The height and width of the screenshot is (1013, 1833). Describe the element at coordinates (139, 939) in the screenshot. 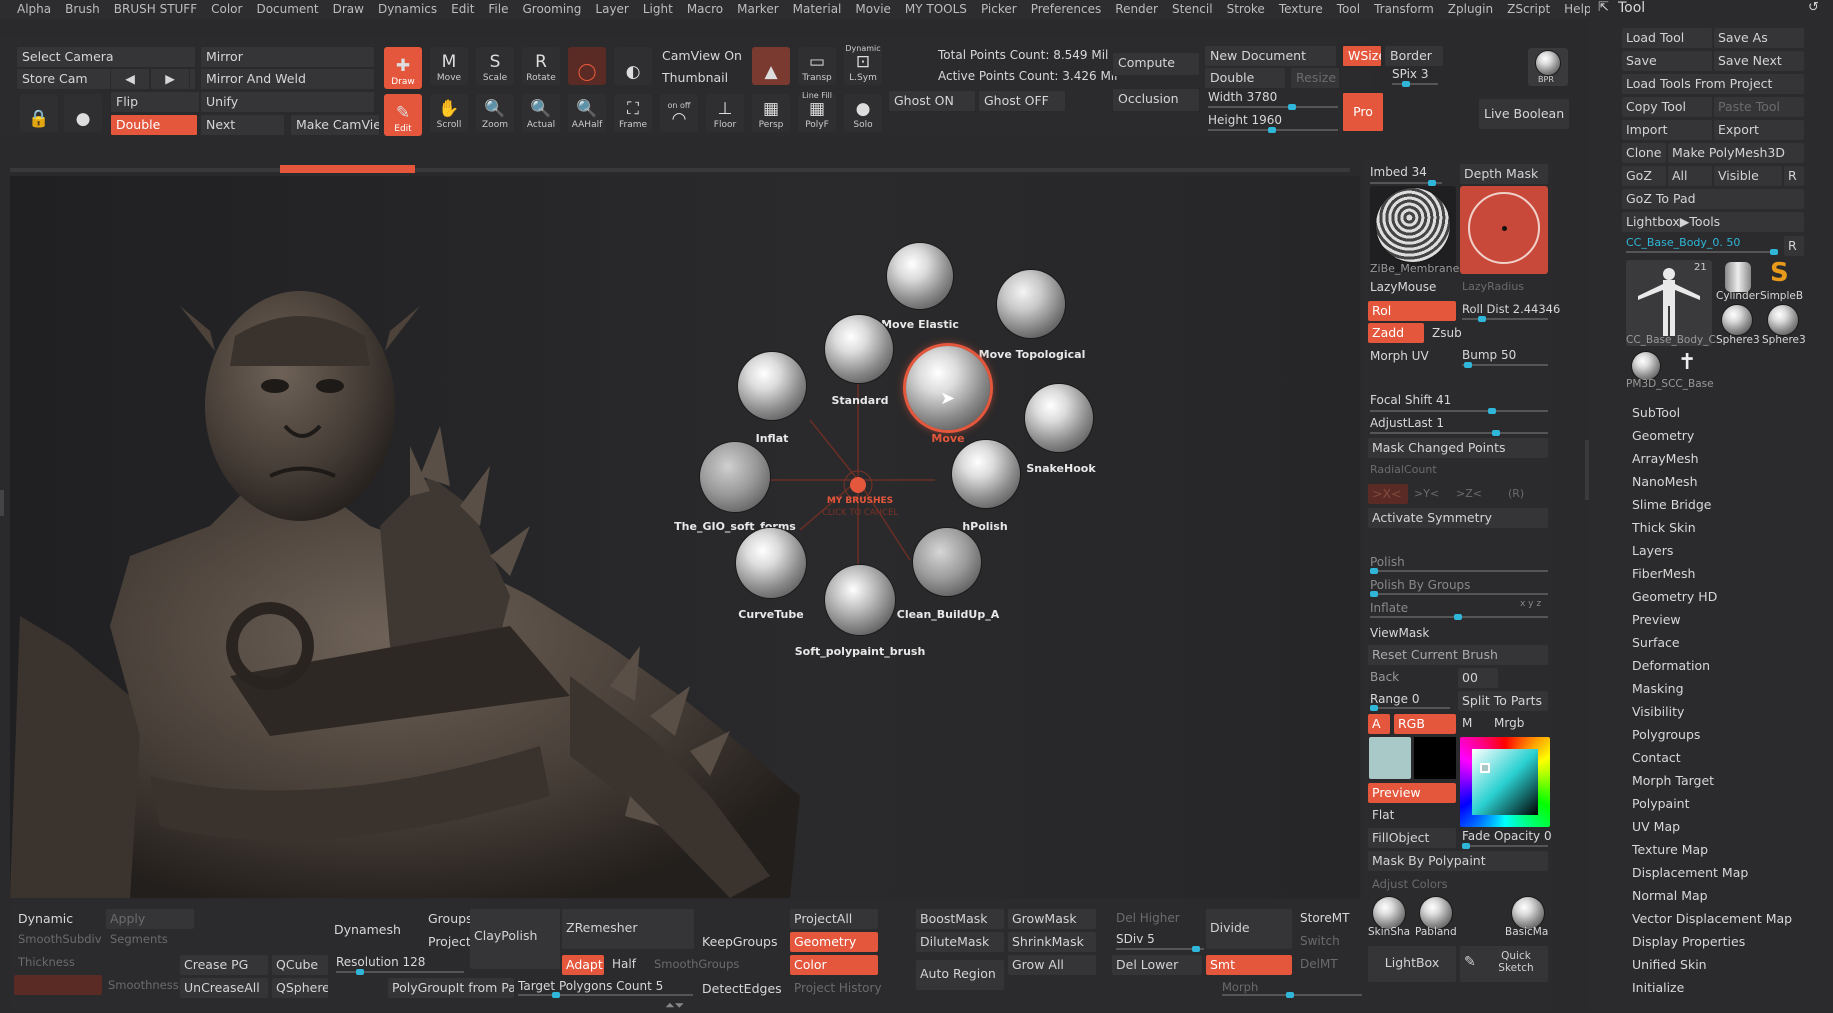

I see `segments-slider: Segments` at that location.